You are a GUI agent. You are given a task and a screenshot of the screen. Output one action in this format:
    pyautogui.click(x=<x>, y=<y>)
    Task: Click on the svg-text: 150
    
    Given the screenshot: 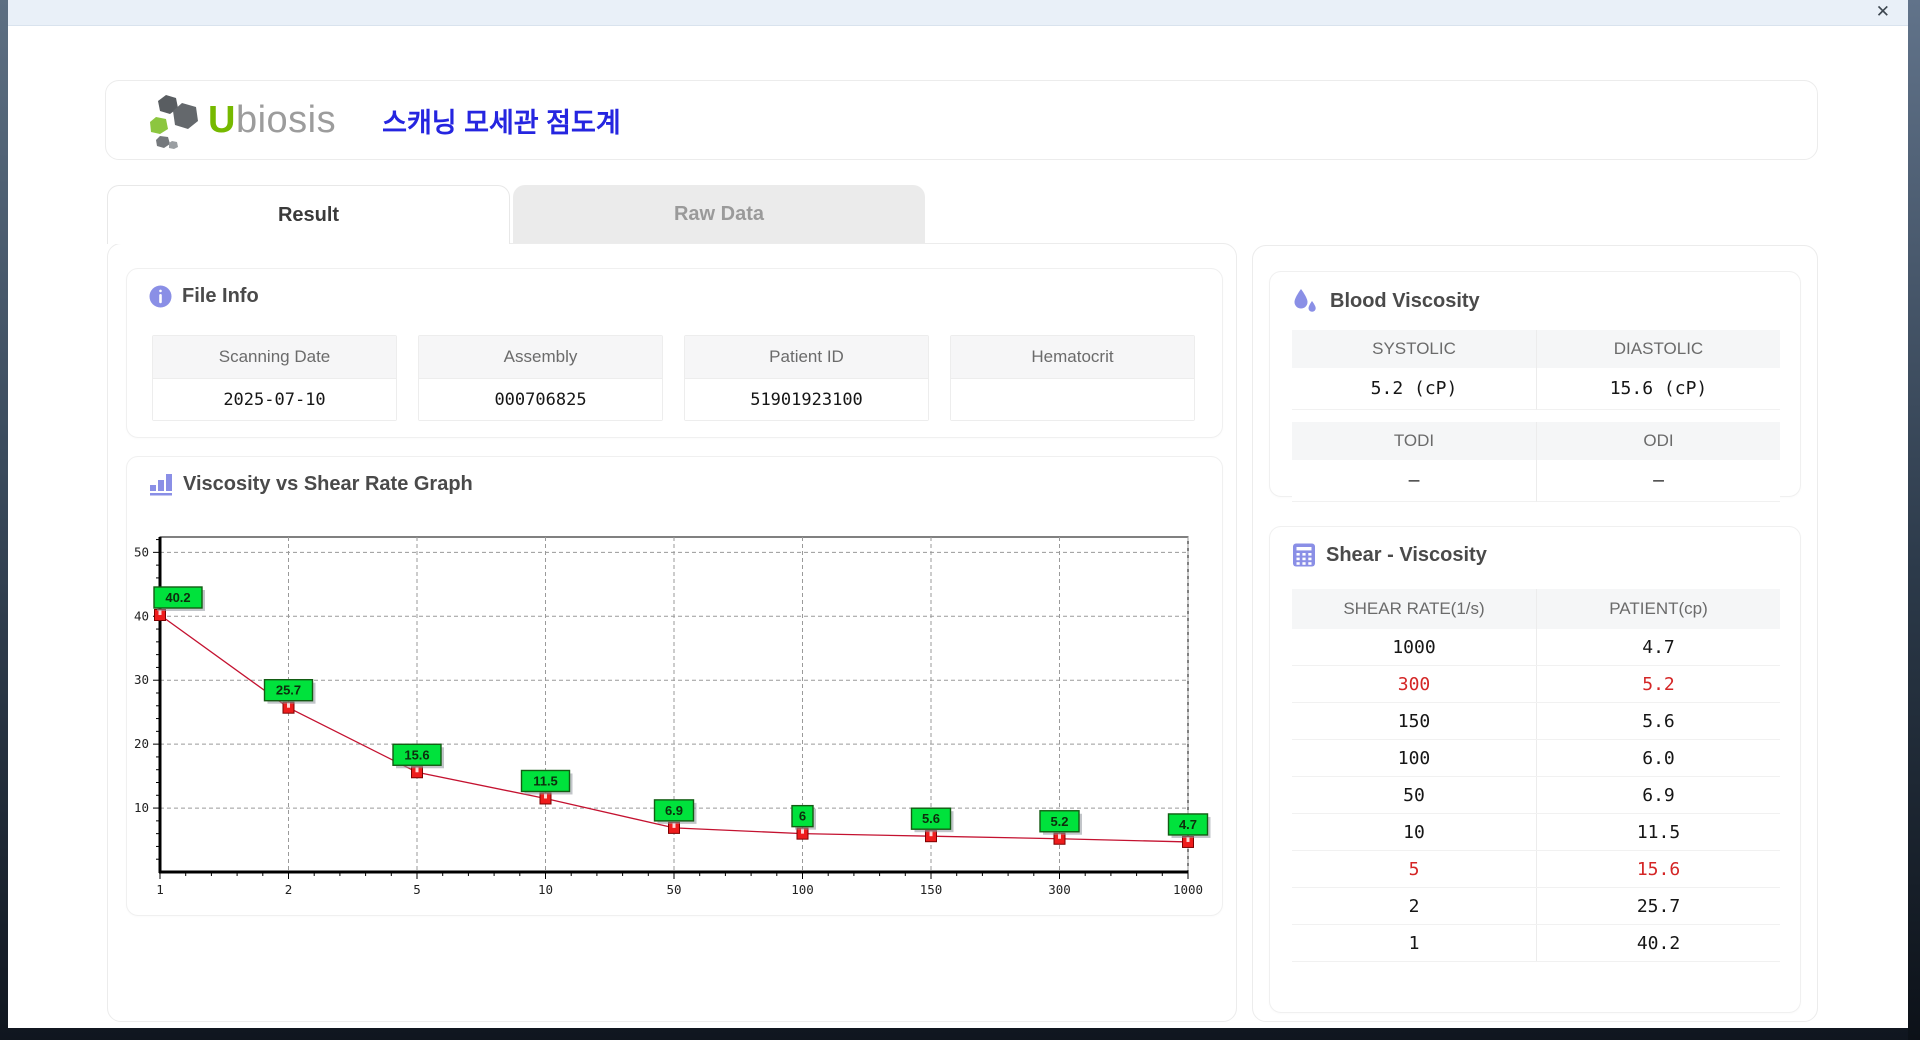 What is the action you would take?
    pyautogui.click(x=931, y=889)
    